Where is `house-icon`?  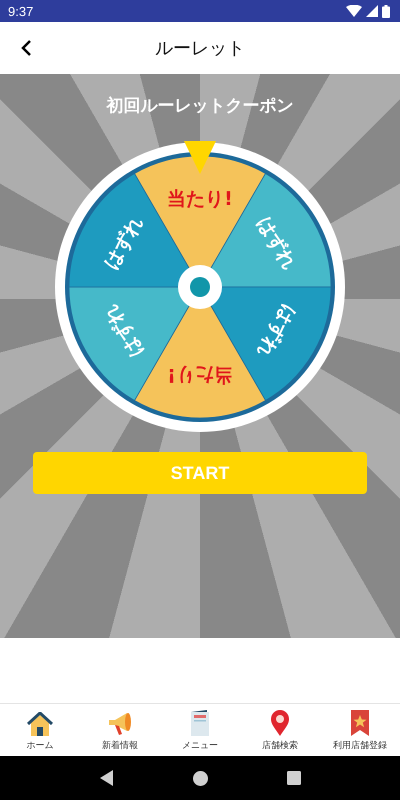 house-icon is located at coordinates (40, 724).